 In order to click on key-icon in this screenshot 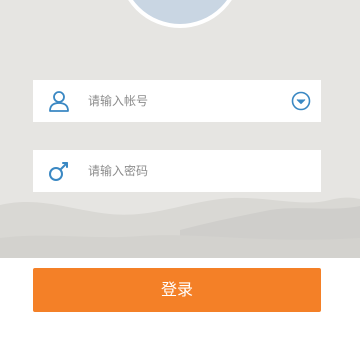, I will do `click(59, 171)`.